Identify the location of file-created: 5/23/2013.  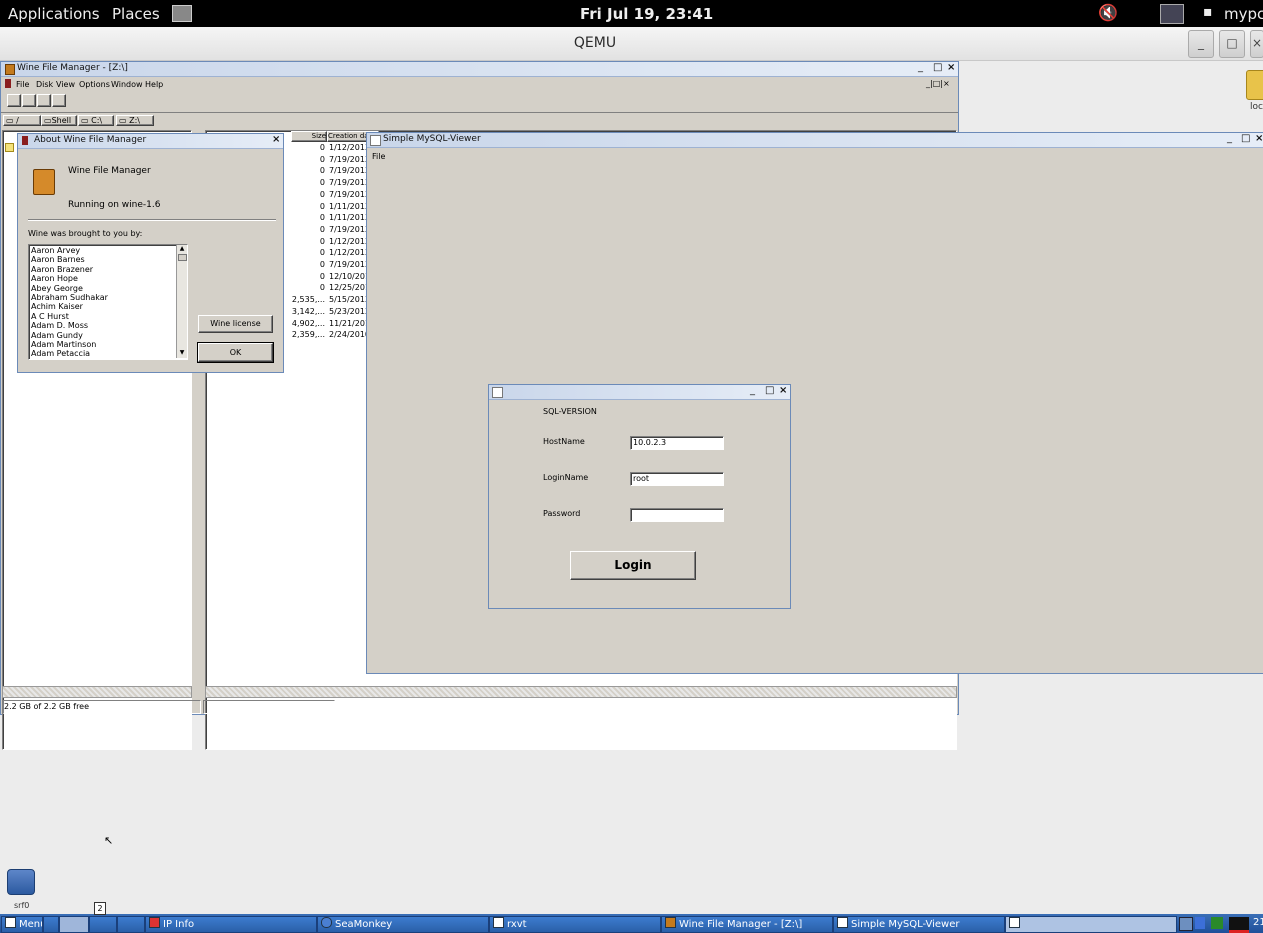
(350, 311).